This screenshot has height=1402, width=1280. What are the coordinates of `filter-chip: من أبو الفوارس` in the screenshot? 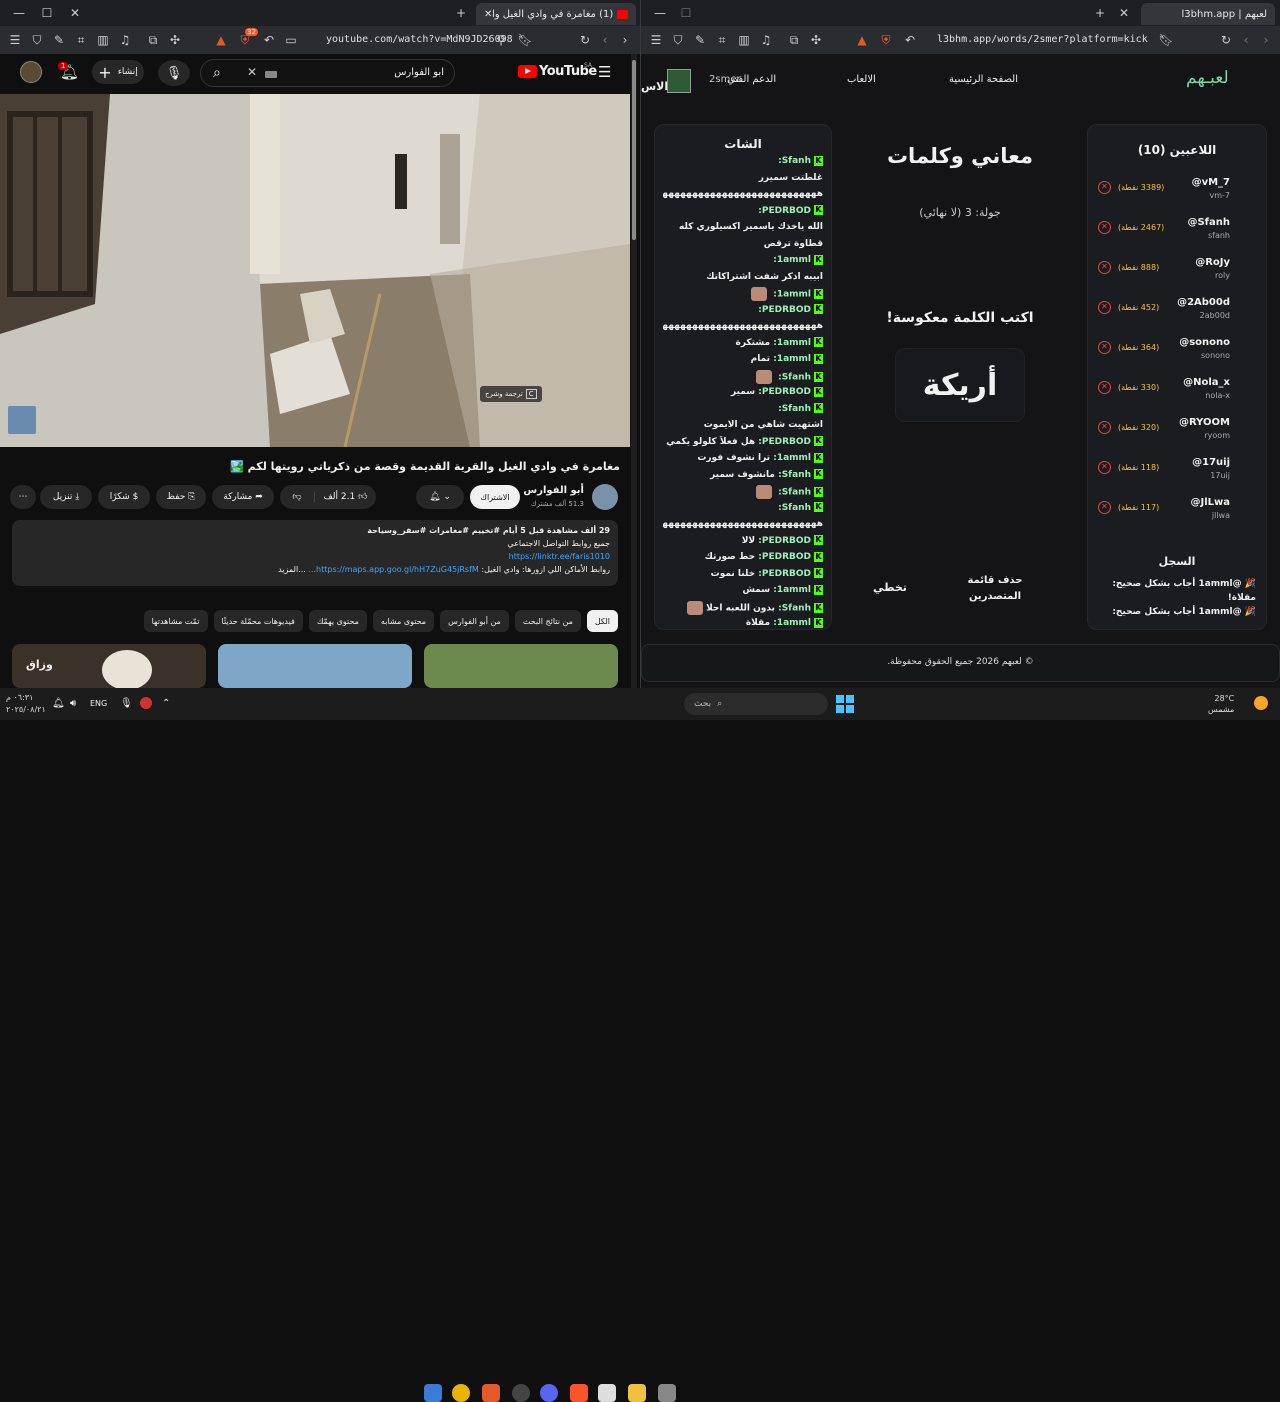 It's located at (474, 621).